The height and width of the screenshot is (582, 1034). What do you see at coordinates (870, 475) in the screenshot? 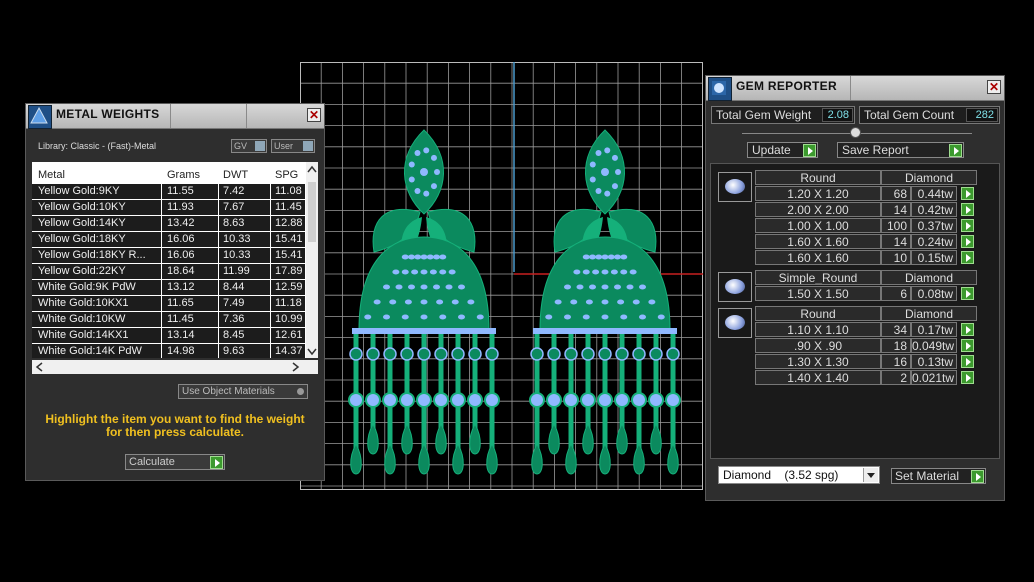
I see `chevron-down-icon` at bounding box center [870, 475].